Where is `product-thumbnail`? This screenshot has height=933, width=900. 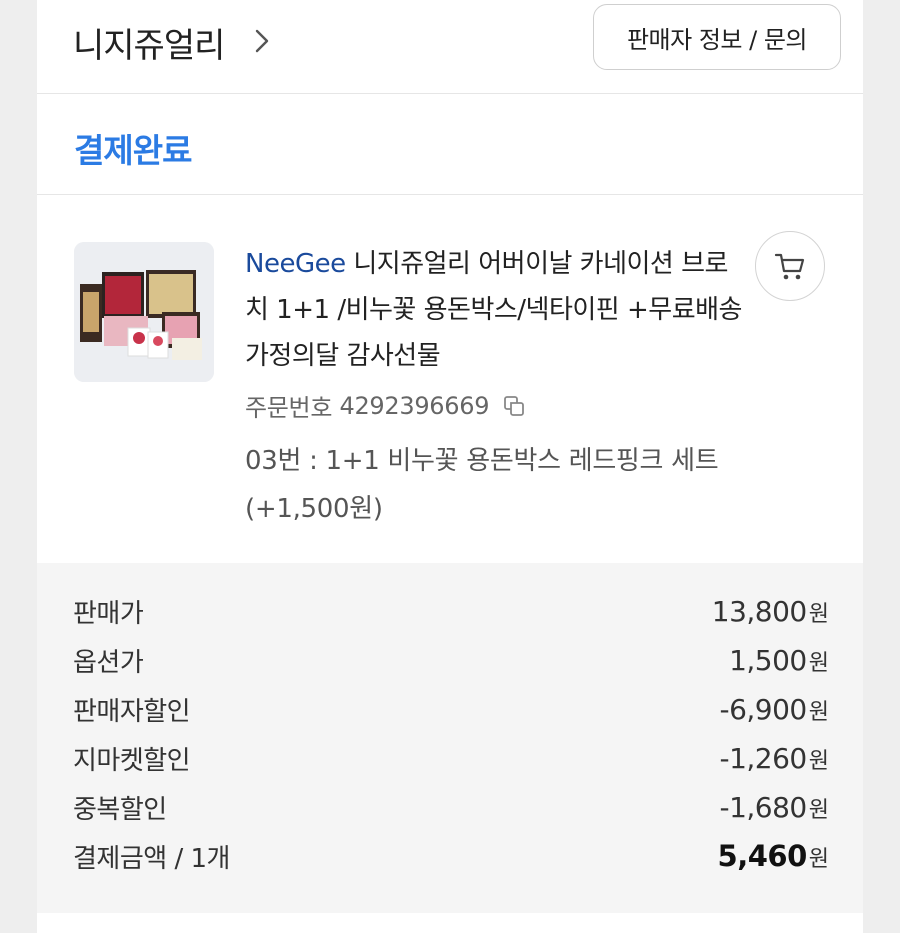
product-thumbnail is located at coordinates (144, 312).